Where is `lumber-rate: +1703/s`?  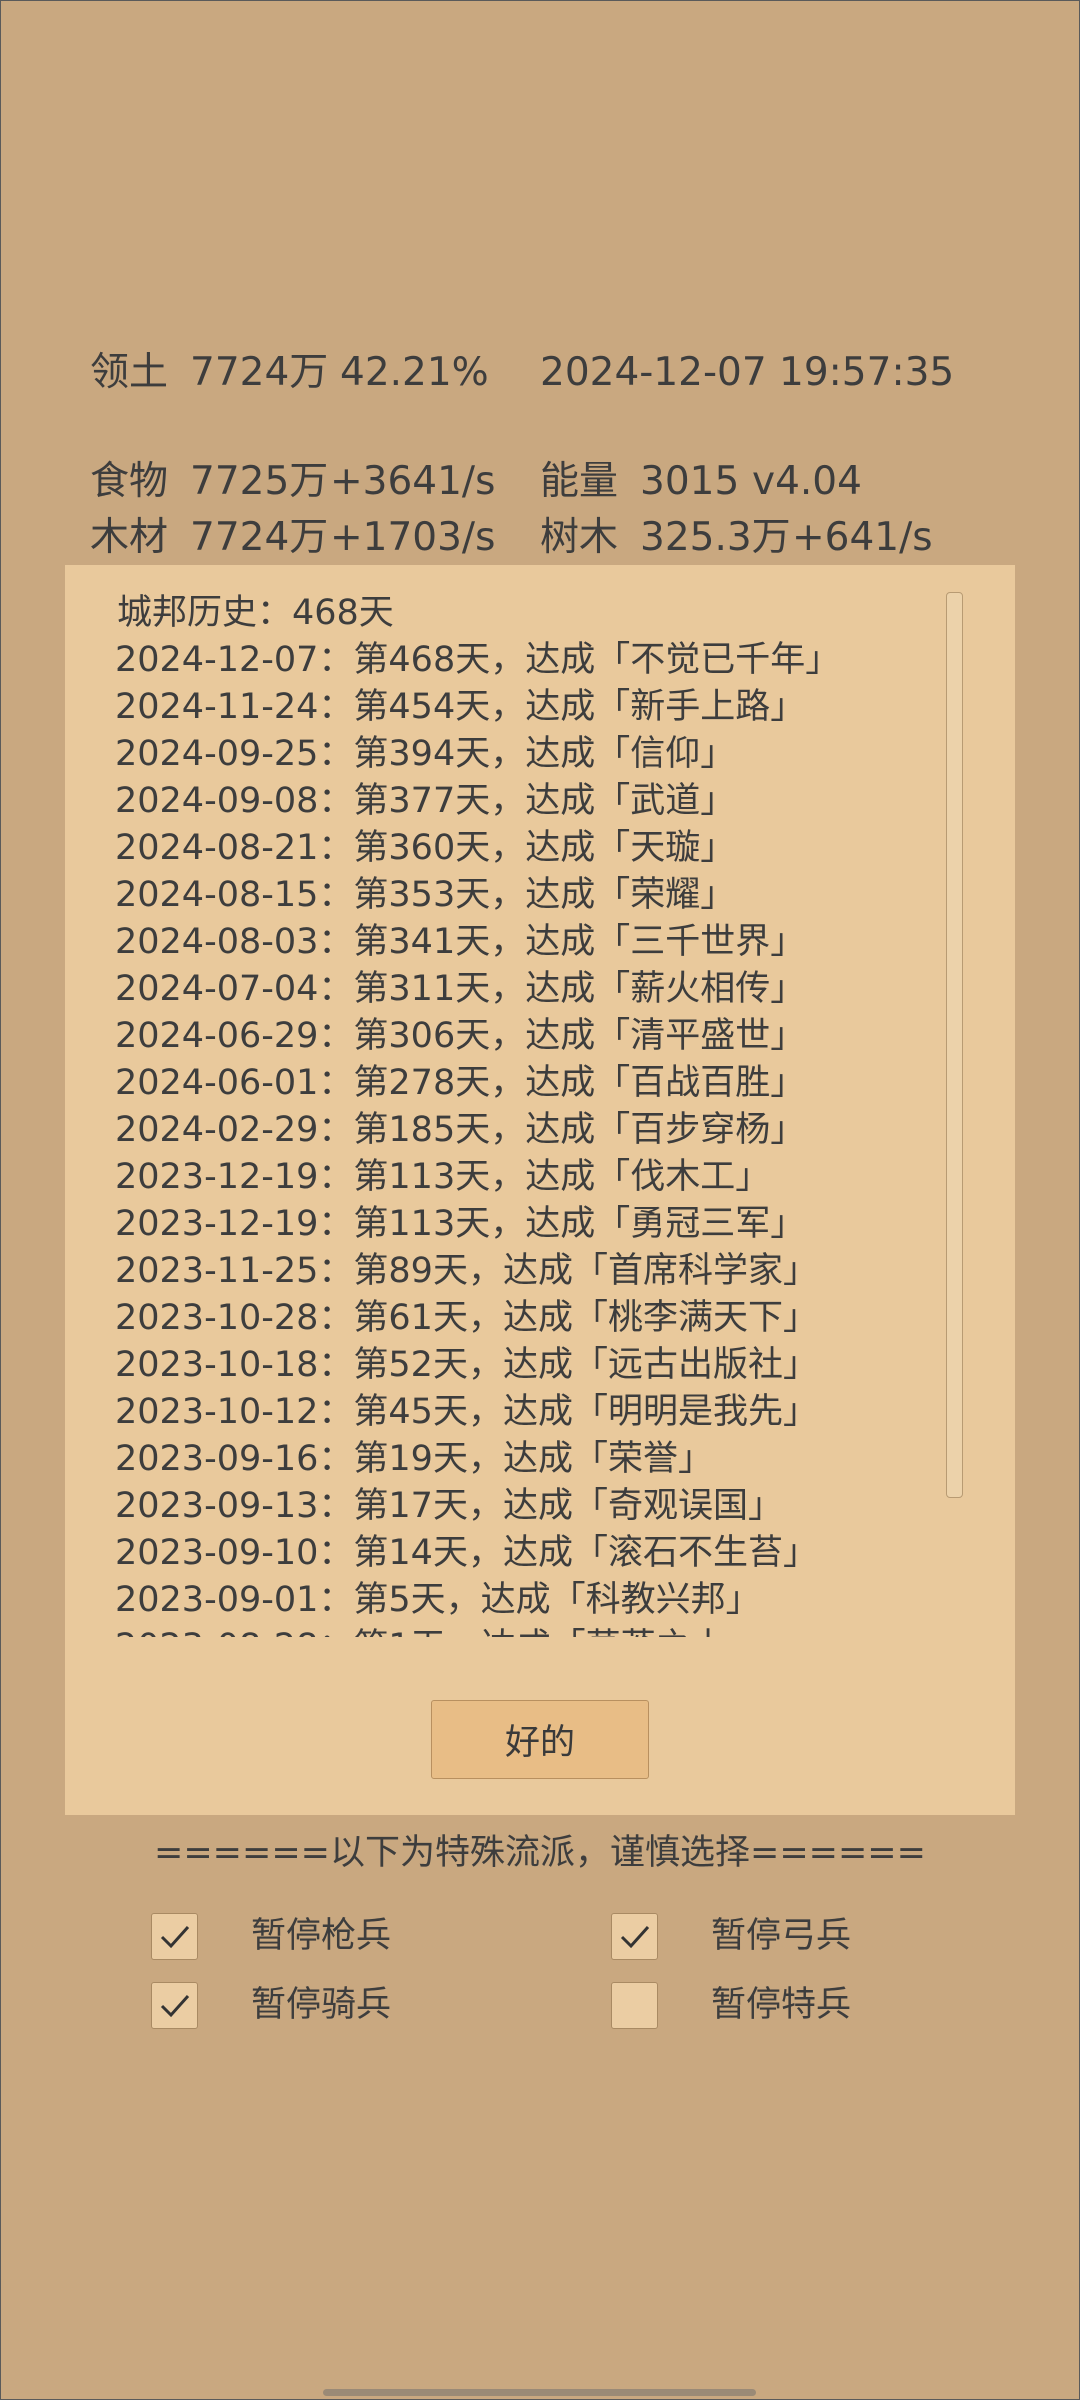 lumber-rate: +1703/s is located at coordinates (413, 537).